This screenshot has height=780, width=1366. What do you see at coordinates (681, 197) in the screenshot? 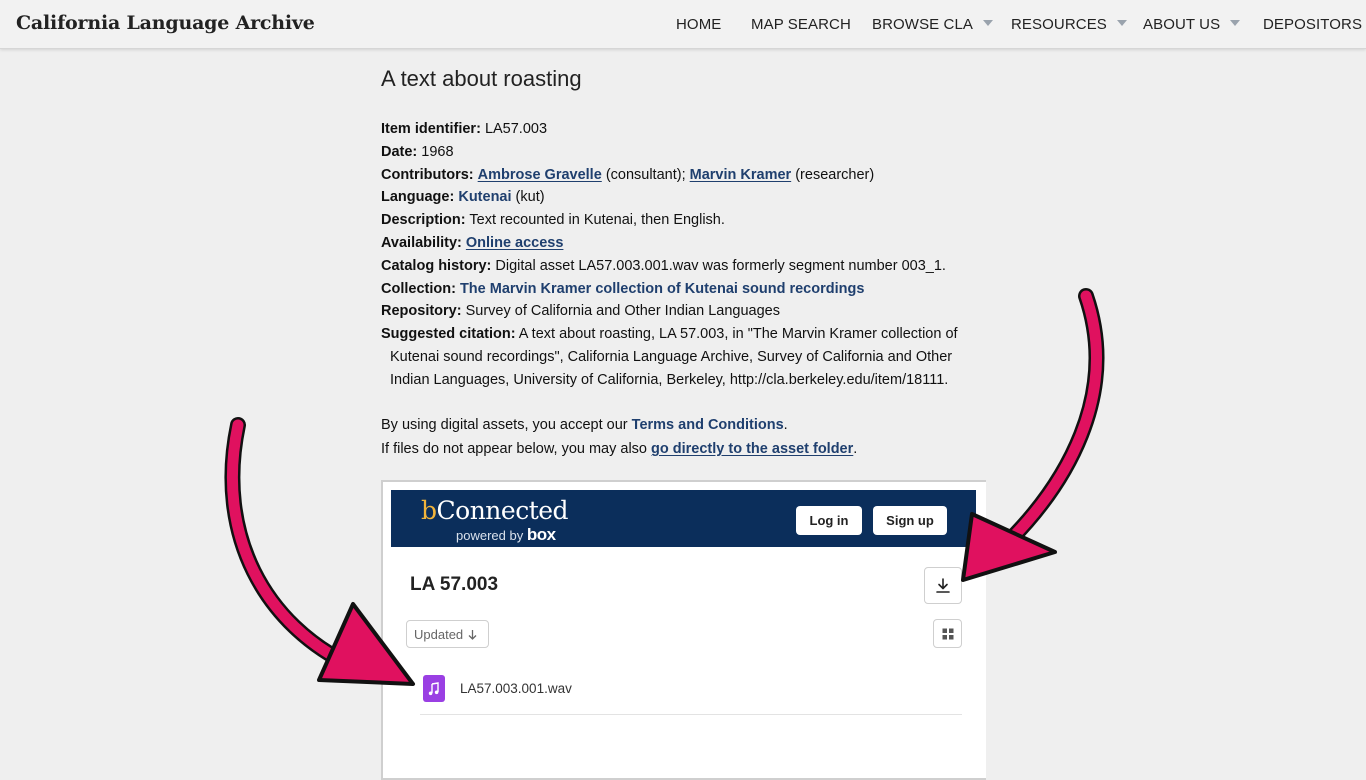
I see `meta-language: Language: Kutenai (kut)` at bounding box center [681, 197].